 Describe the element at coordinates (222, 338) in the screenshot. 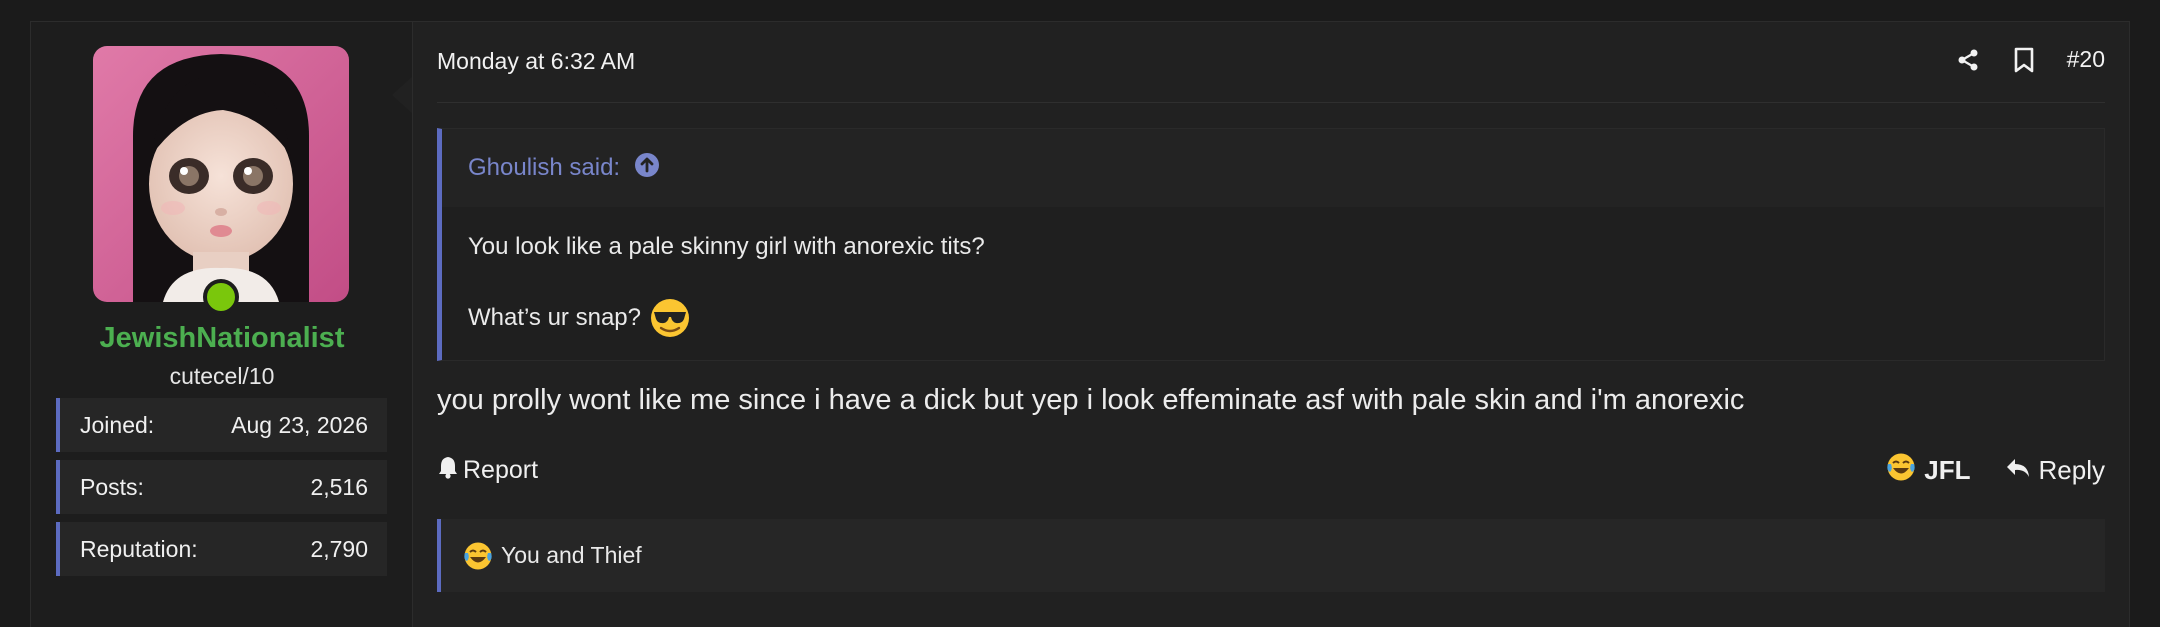

I see `username: JewishNationalist` at that location.